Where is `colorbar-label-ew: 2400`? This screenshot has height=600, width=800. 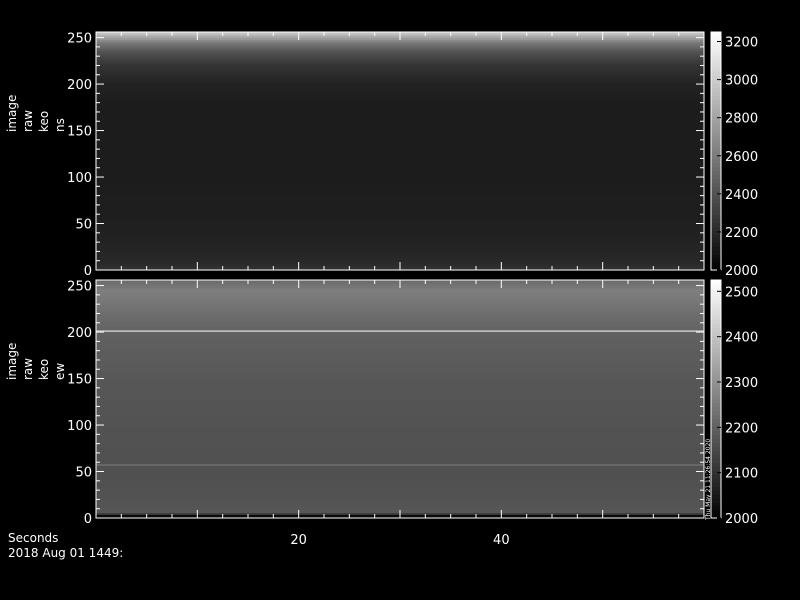
colorbar-label-ew: 2400 is located at coordinates (741, 338).